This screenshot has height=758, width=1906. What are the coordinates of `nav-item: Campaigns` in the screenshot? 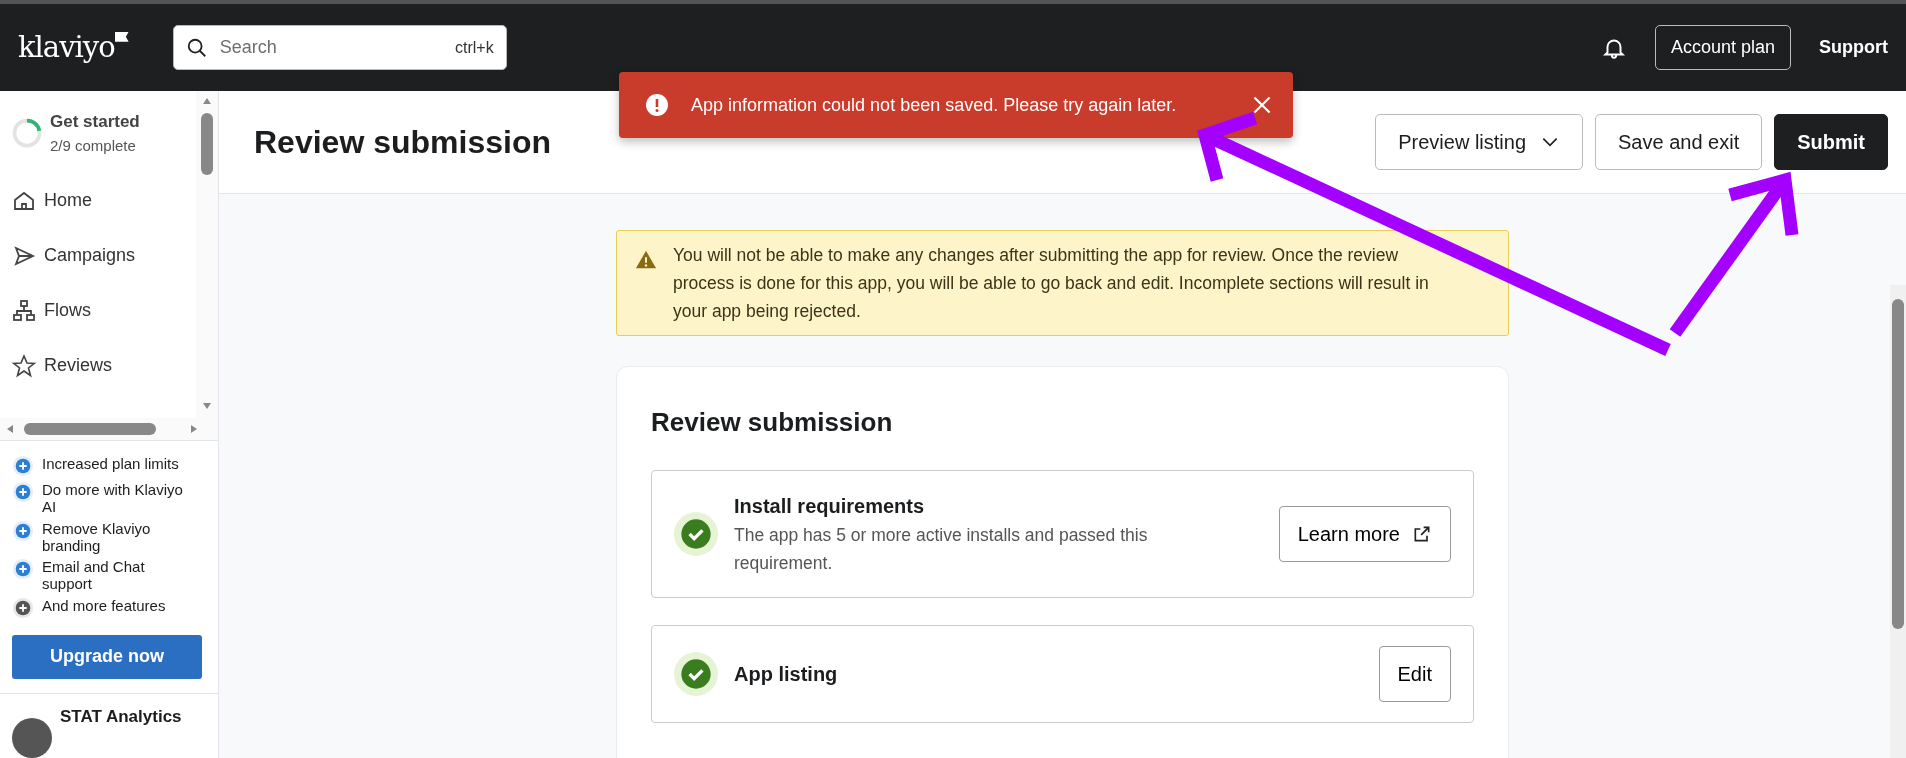 It's located at (104, 255).